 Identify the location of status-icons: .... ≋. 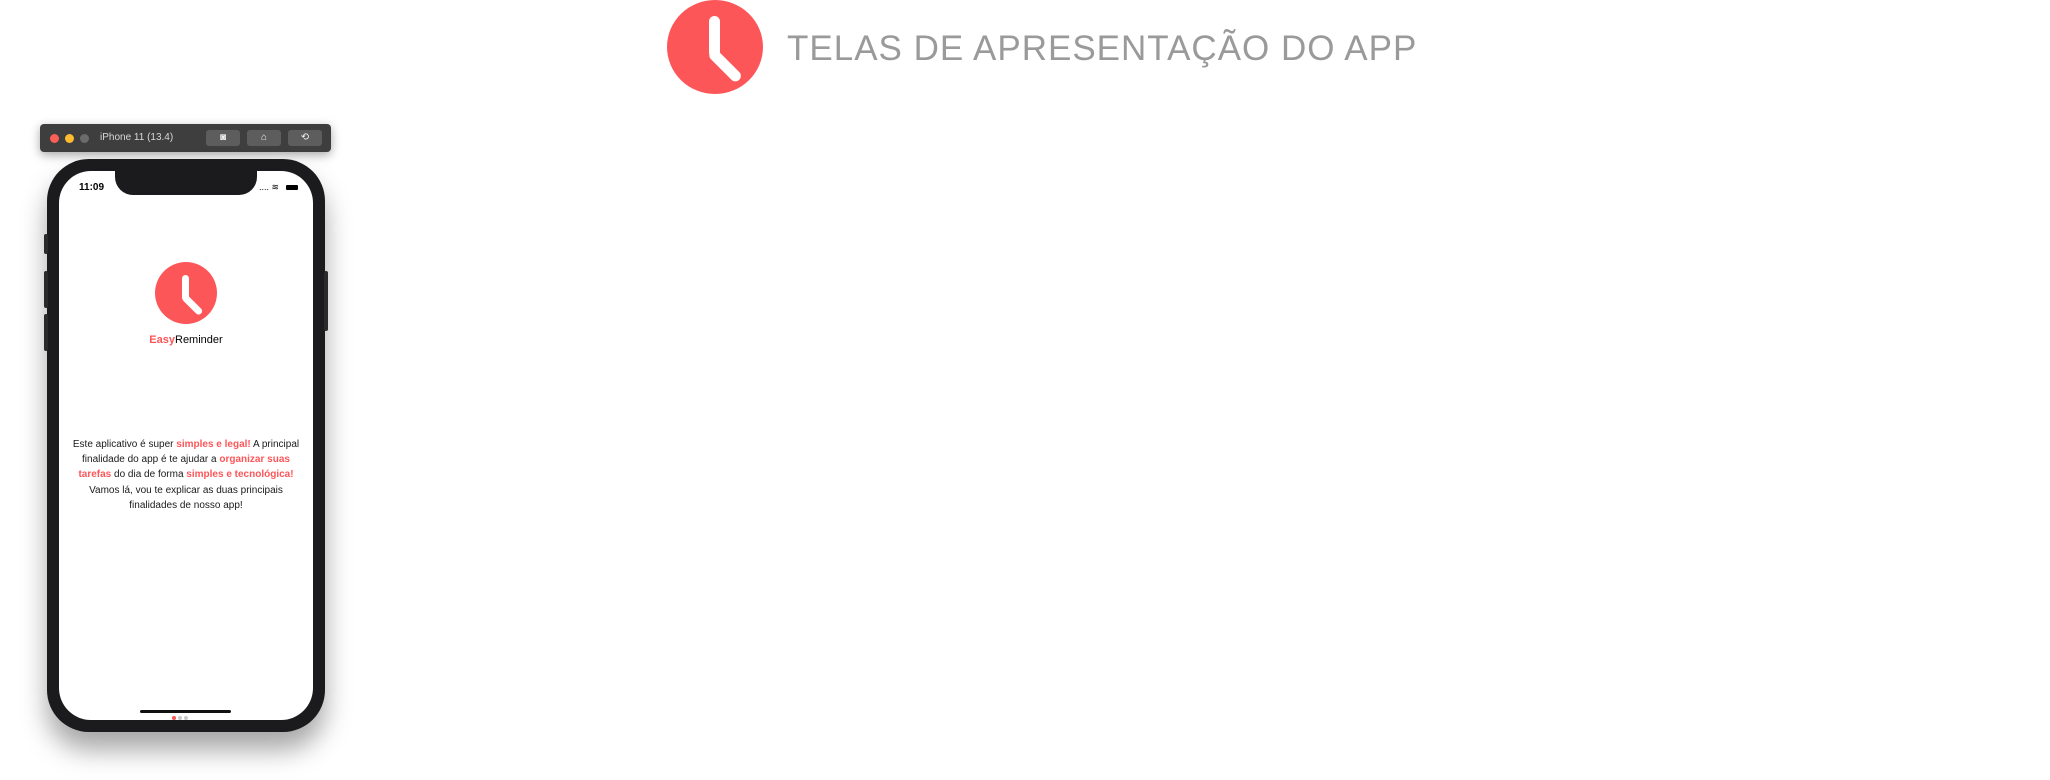
(278, 187).